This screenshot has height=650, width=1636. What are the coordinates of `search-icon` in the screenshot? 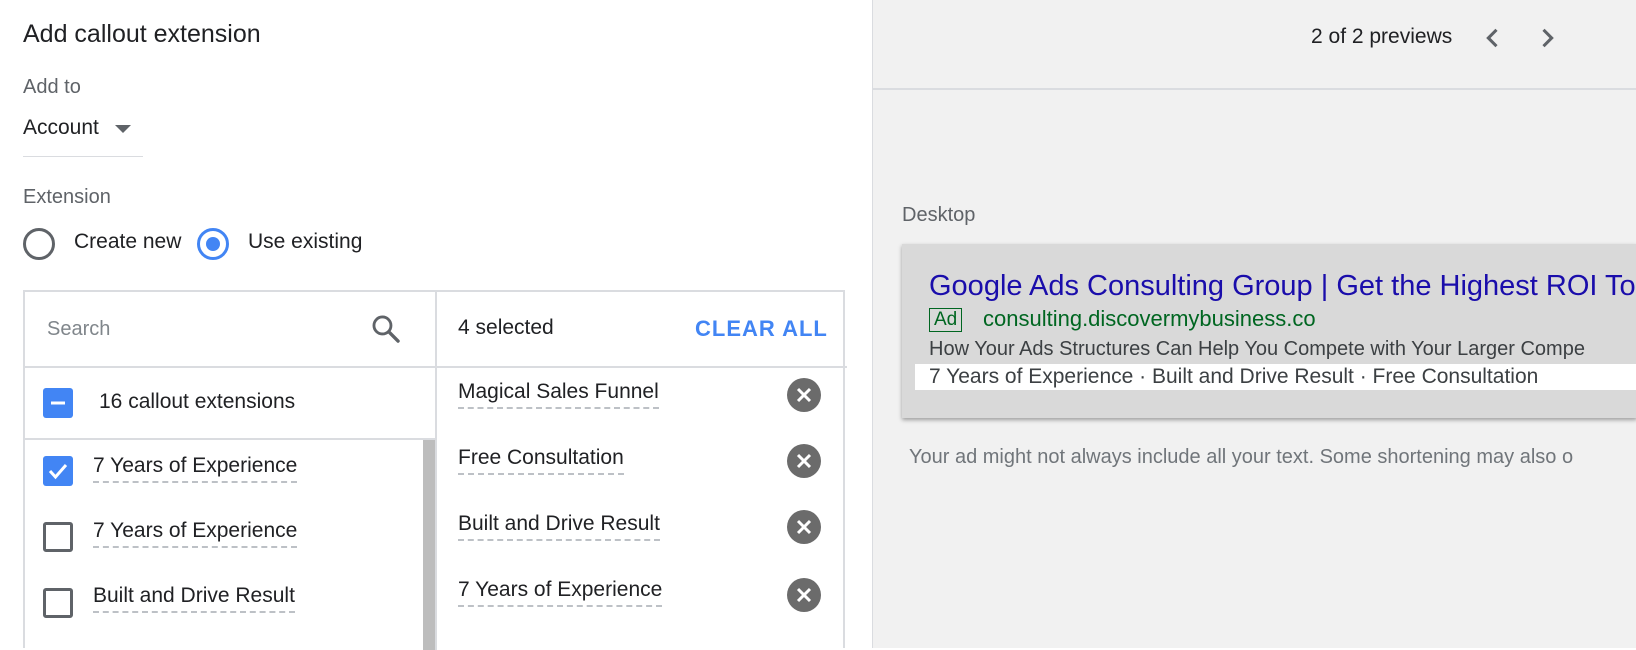 It's located at (386, 329).